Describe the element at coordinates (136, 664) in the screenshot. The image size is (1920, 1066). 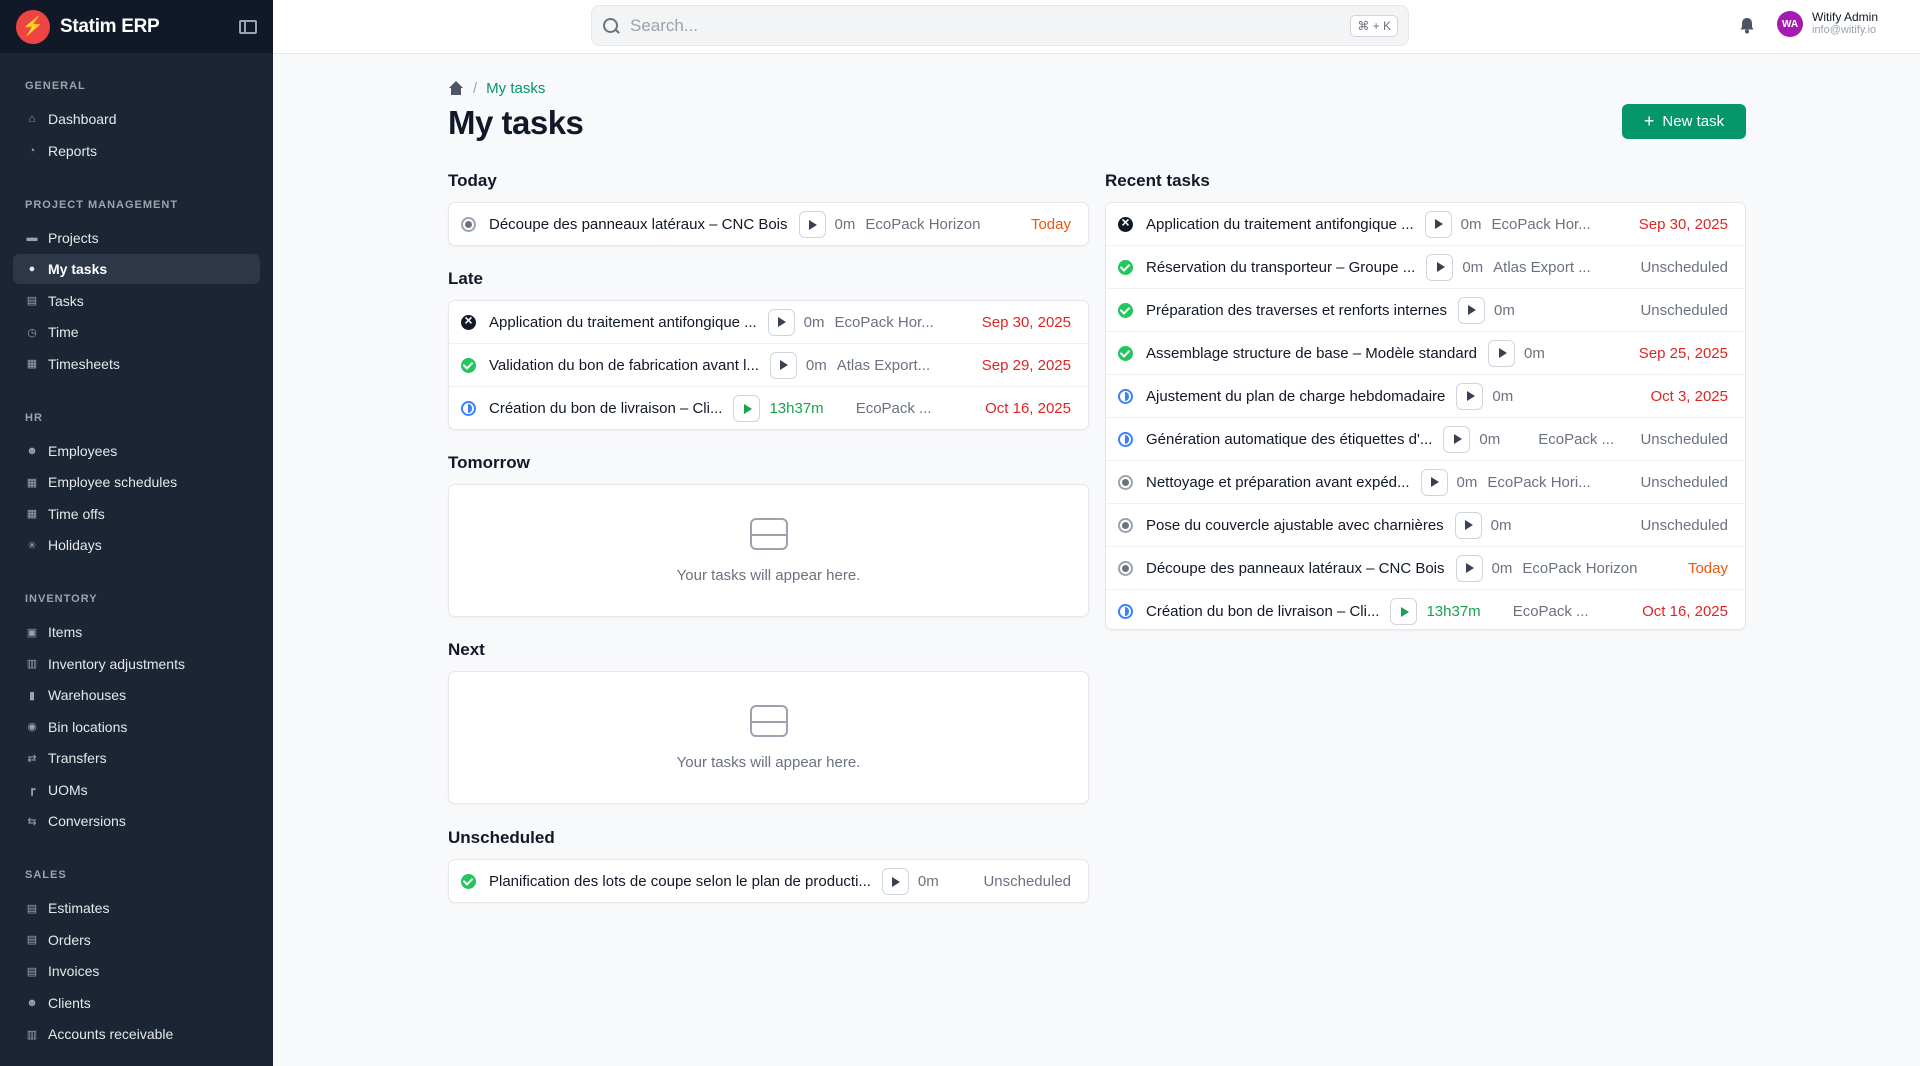
I see `sidebar-item-inventory-adjustments: ▥ Inventory adjustments` at that location.